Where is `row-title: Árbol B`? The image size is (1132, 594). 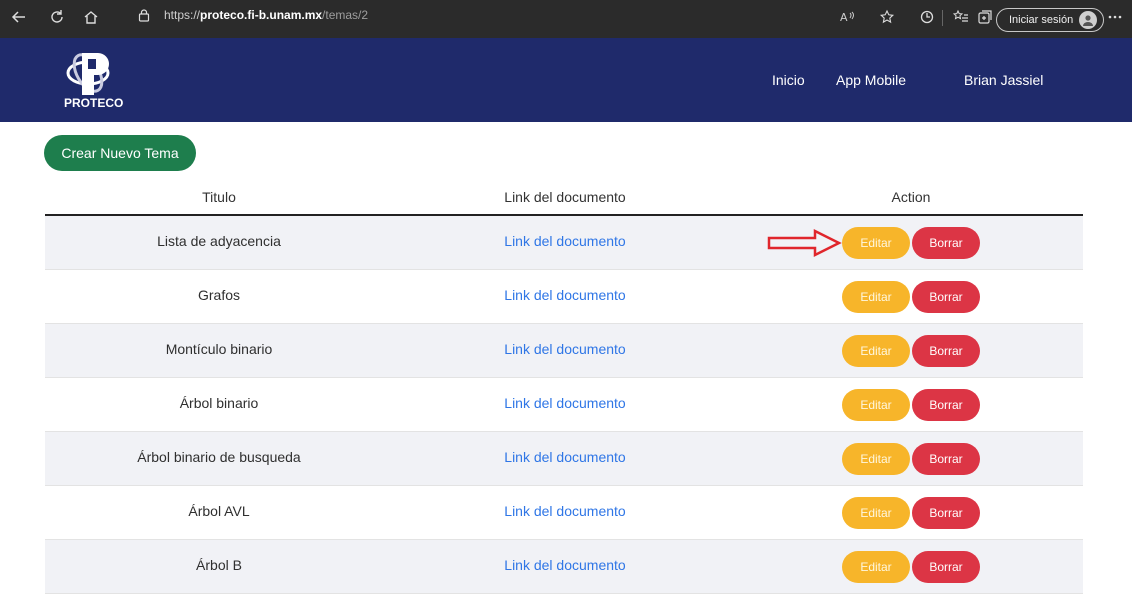
row-title: Árbol B is located at coordinates (219, 565).